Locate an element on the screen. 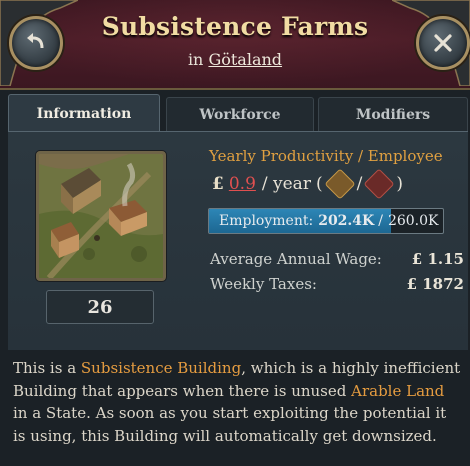 The height and width of the screenshot is (466, 470). employment-current: 202.4K is located at coordinates (346, 221).